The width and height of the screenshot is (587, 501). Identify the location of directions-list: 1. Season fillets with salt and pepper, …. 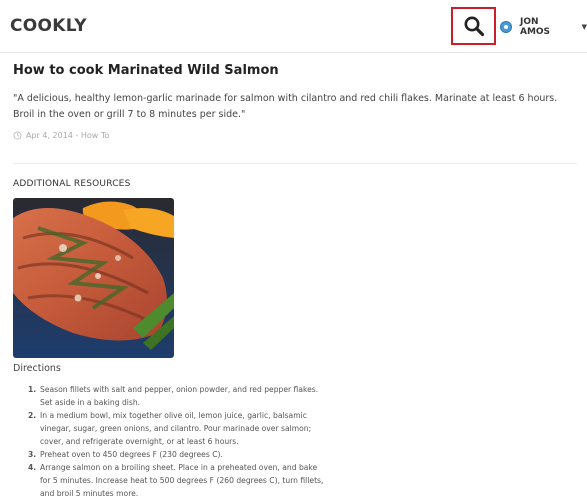
(178, 441).